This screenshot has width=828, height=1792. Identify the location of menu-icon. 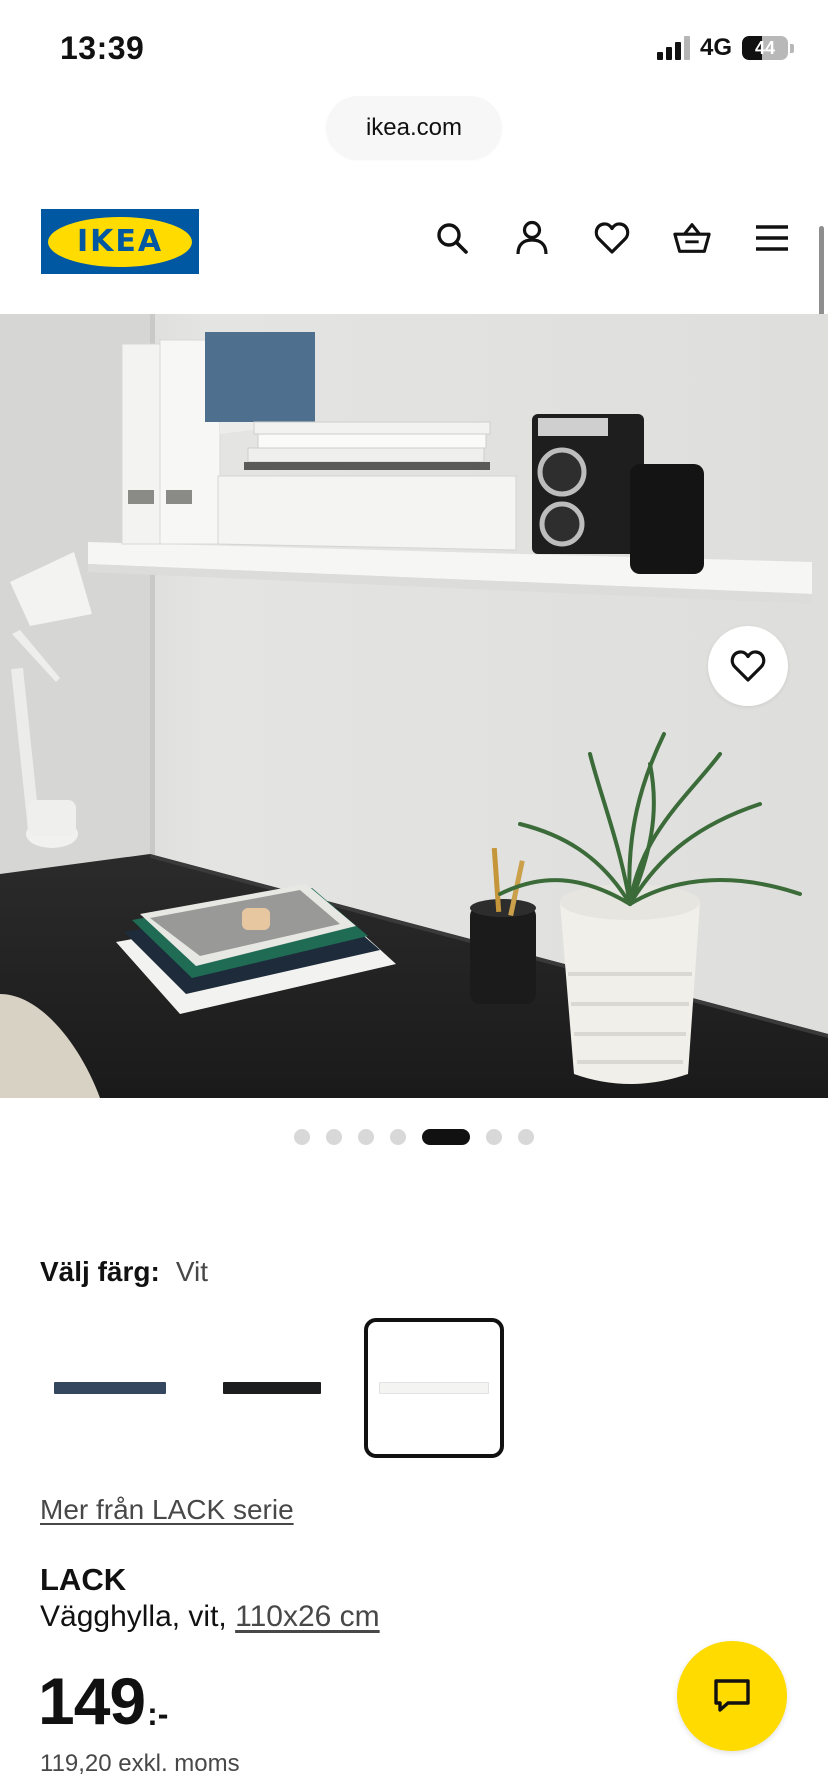
(772, 238).